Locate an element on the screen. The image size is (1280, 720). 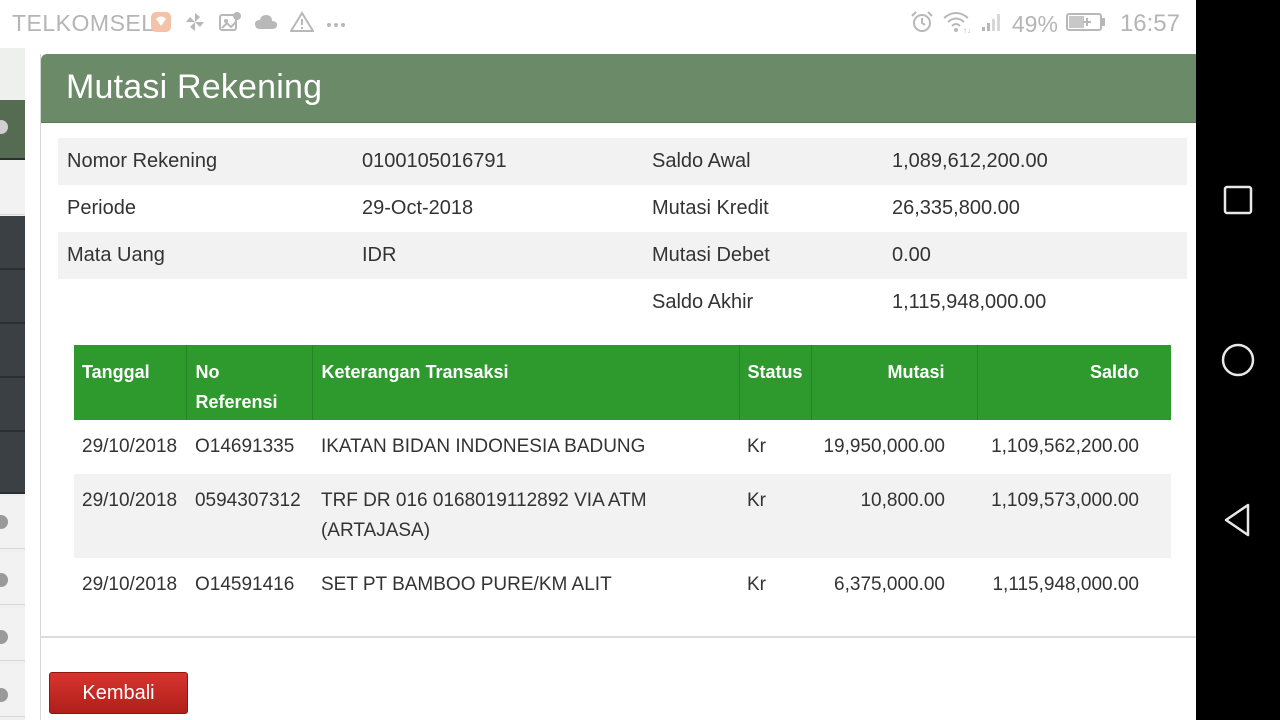
cloud-icon is located at coordinates (266, 24).